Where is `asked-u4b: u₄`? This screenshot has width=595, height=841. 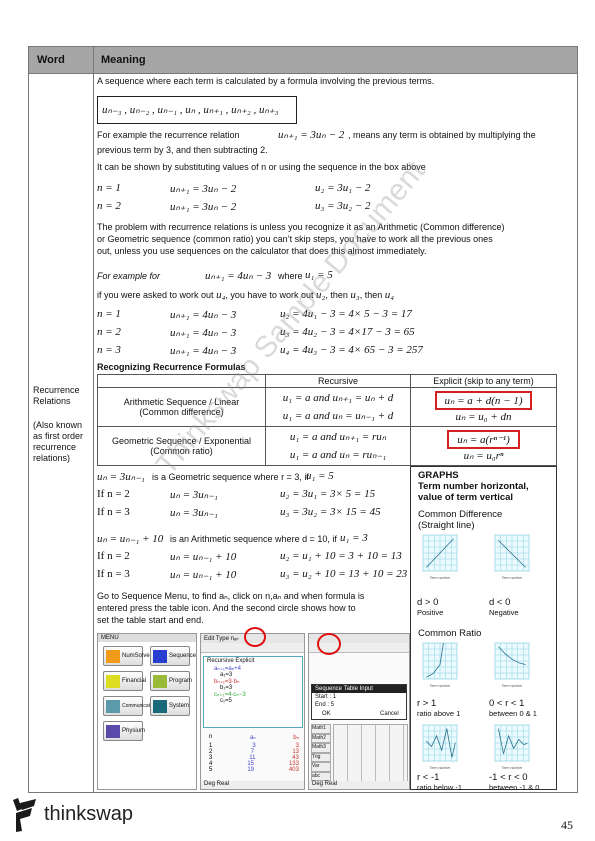 asked-u4b: u₄ is located at coordinates (389, 295).